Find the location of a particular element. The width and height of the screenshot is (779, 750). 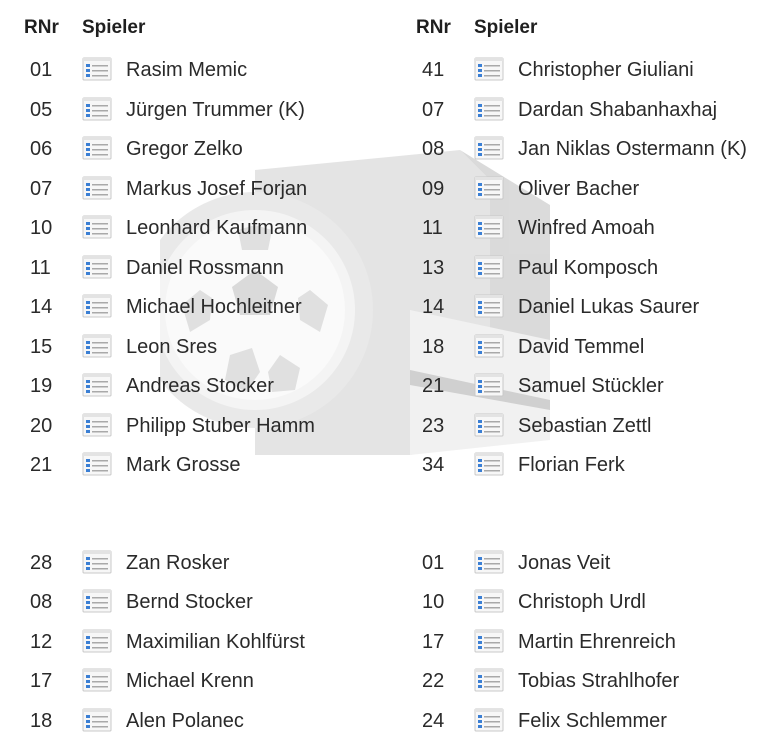

player-number: 08 is located at coordinates (433, 149).